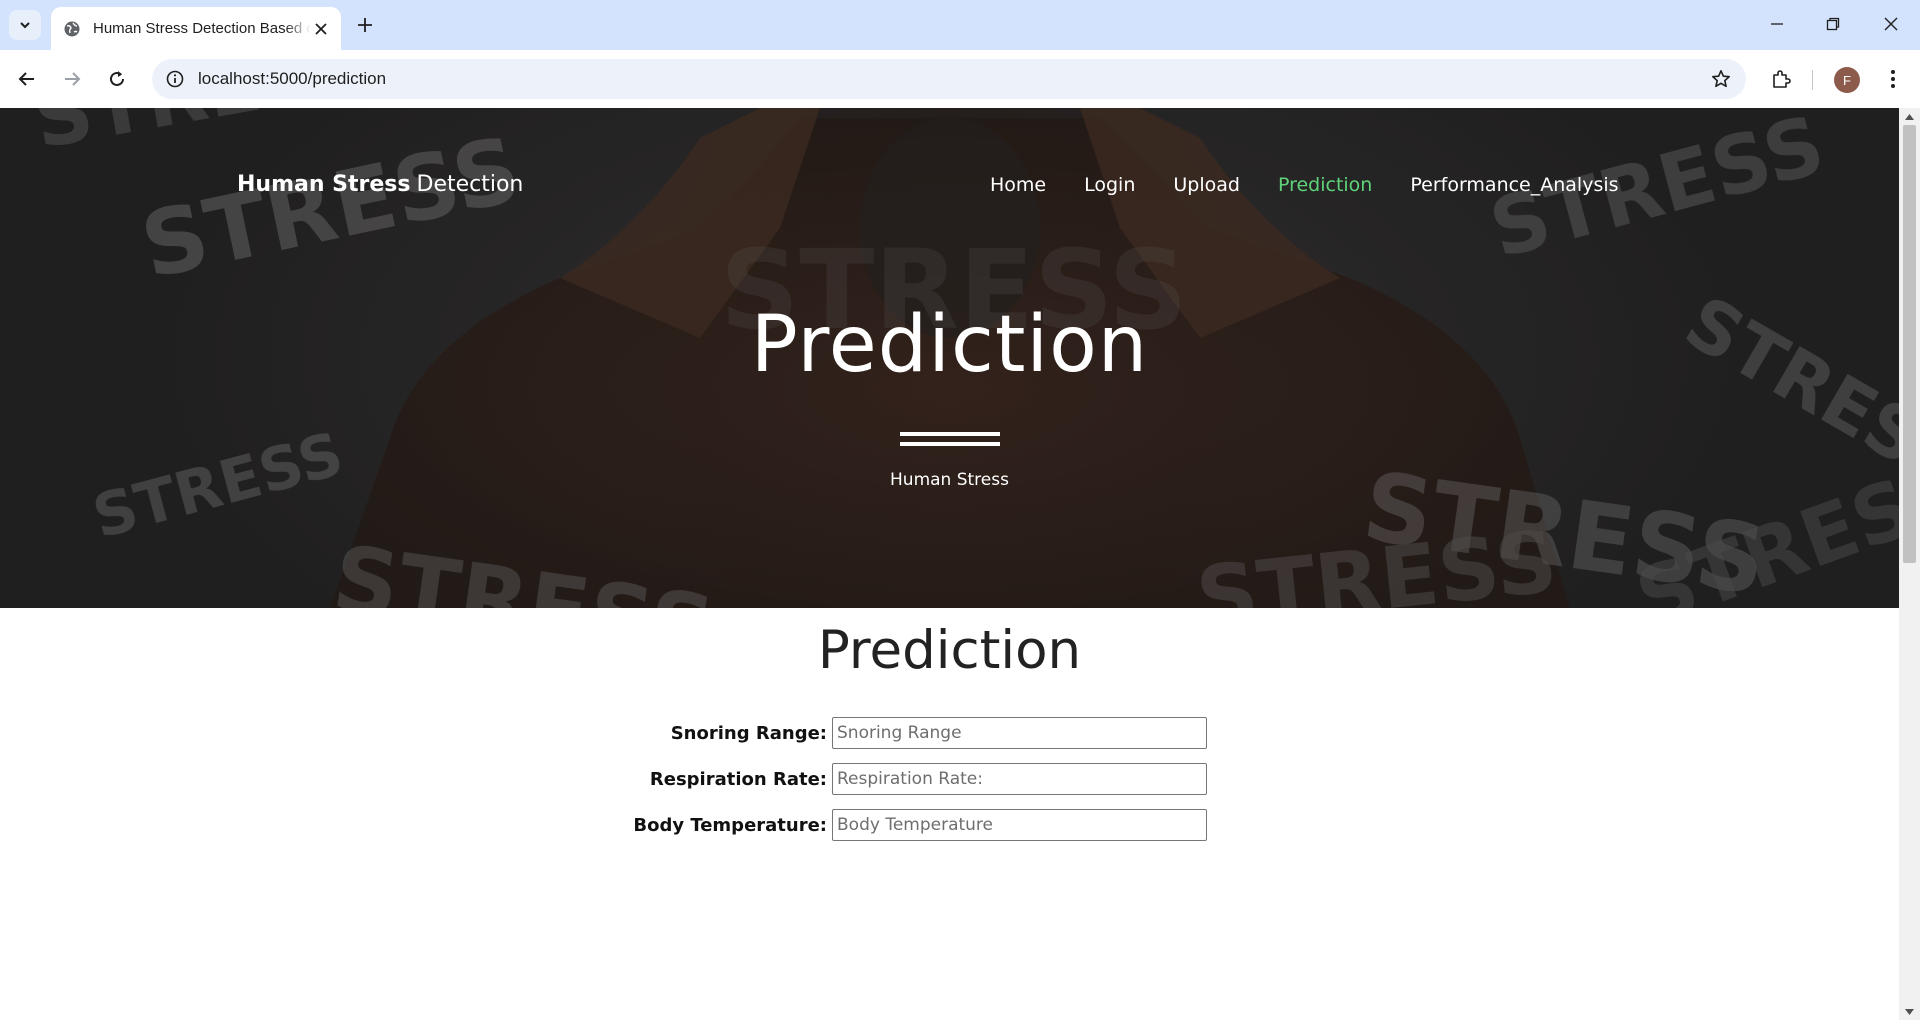 This screenshot has width=1920, height=1020. I want to click on extensions-button, so click(1781, 79).